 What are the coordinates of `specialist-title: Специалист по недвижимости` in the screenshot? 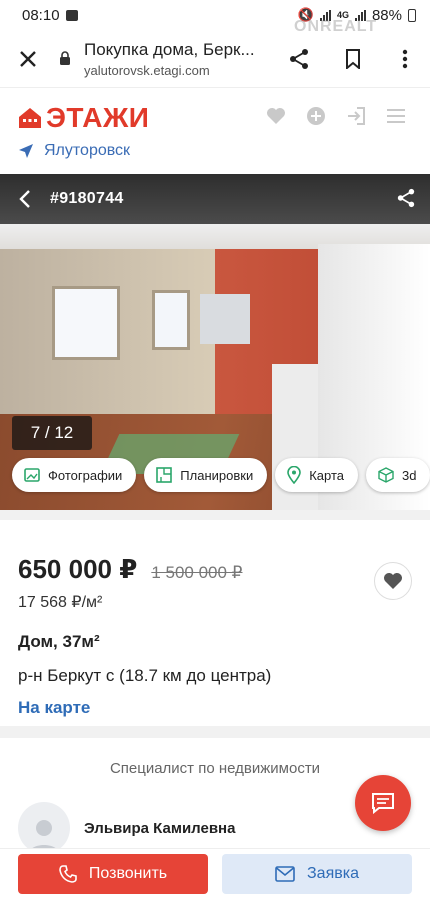 It's located at (215, 768).